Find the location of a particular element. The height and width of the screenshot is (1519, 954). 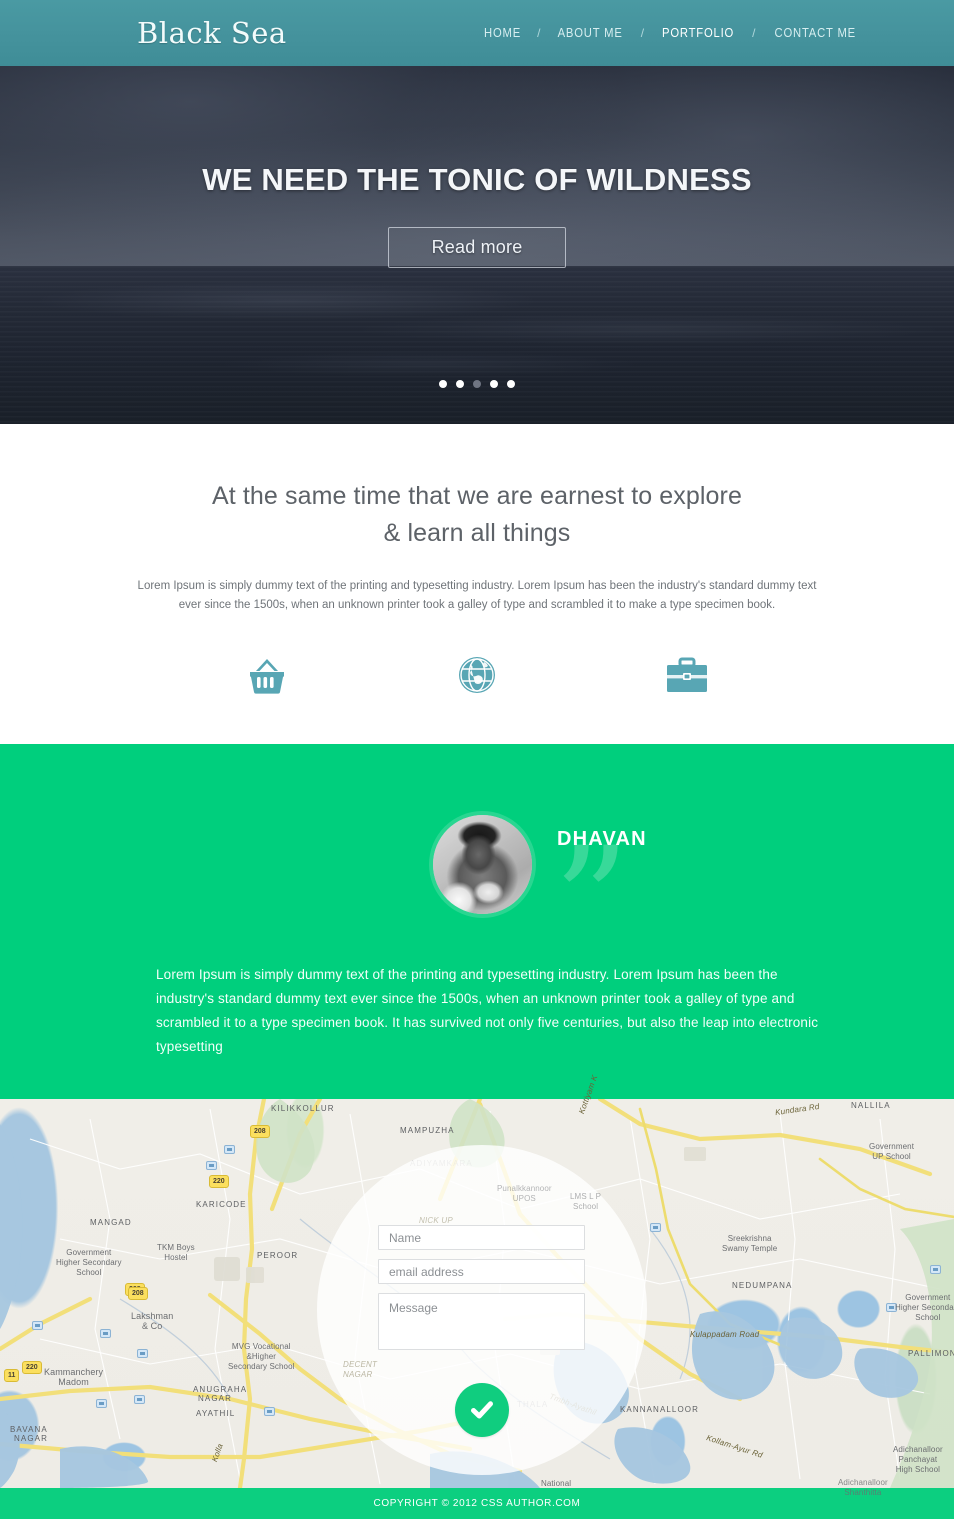

map-label-mampuzha: MAMPUZHA is located at coordinates (427, 1130).